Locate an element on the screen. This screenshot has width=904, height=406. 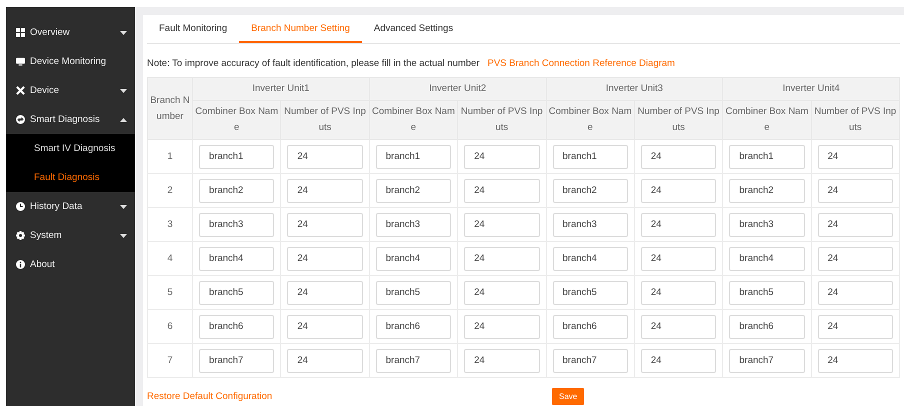
note-text: Note: To improve accuracy of fault identification, please fill in the actual number is located at coordinates (313, 63).